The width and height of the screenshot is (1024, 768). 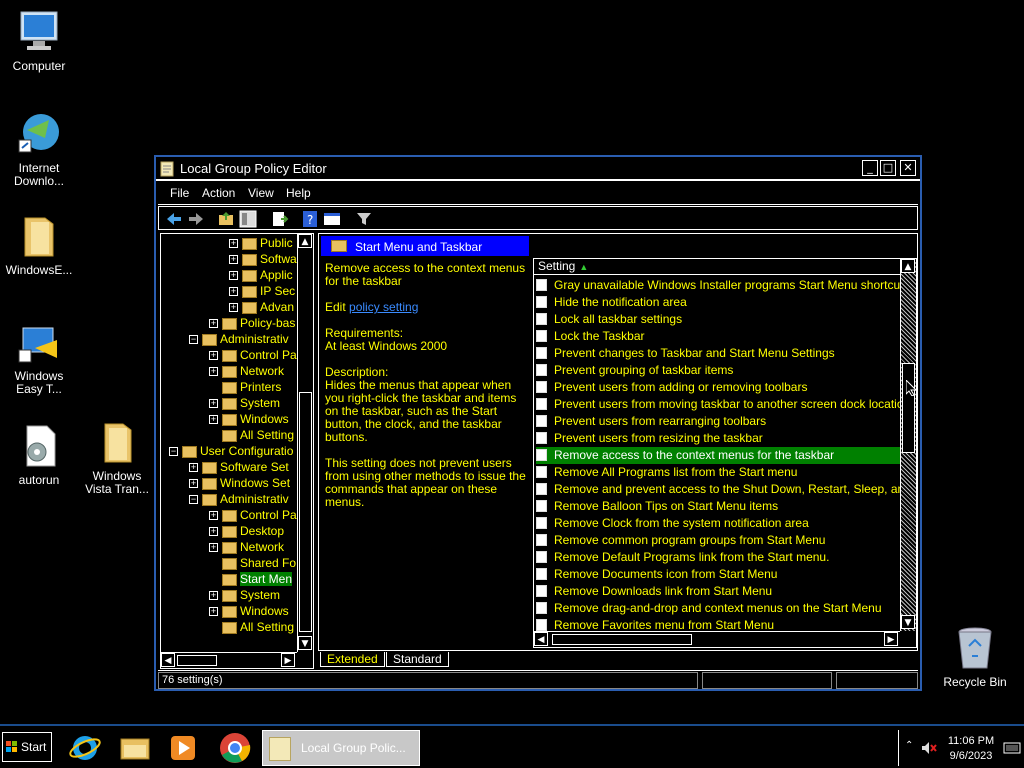 I want to click on tree-node: + Softwa, so click(x=263, y=260).